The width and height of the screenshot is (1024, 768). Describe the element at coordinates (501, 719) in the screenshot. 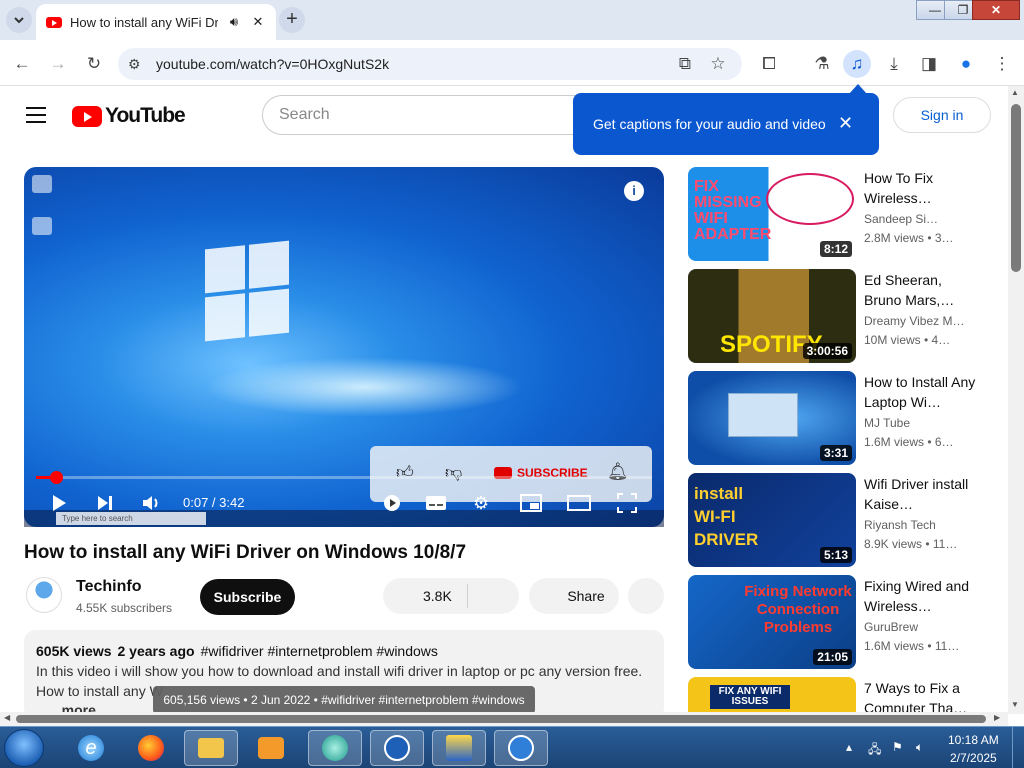

I see `horizontal-scroll-thumb` at that location.